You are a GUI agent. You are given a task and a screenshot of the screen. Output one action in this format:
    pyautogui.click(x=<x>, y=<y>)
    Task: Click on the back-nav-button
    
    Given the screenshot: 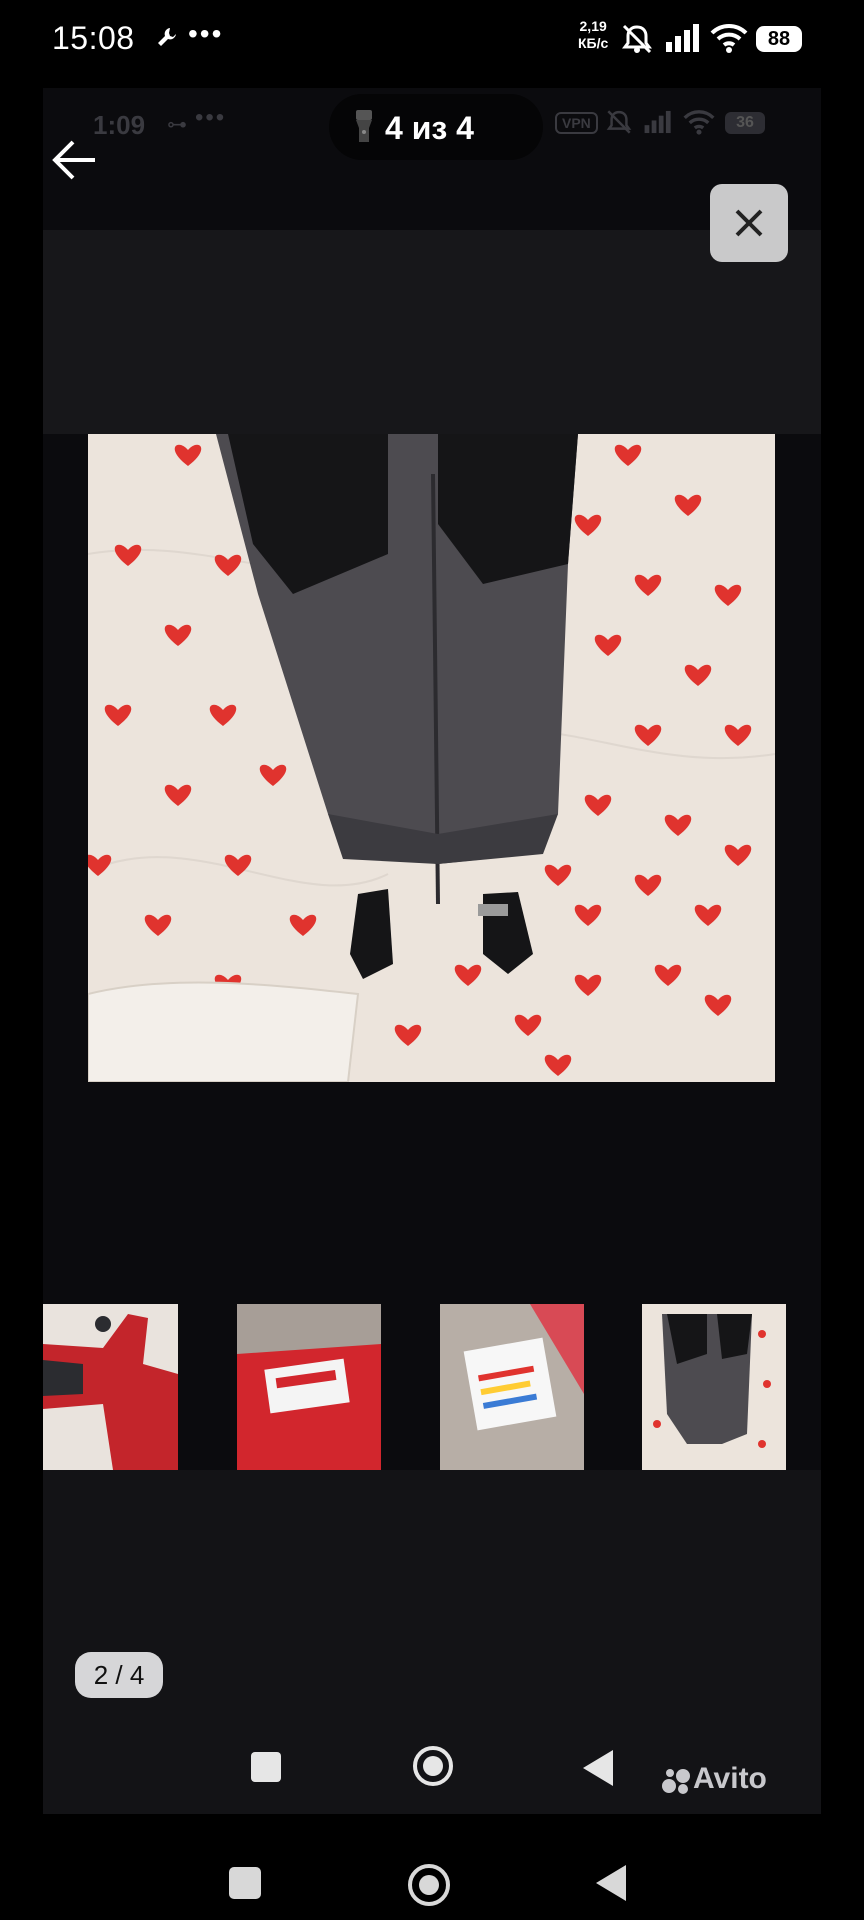 What is the action you would take?
    pyautogui.click(x=611, y=1885)
    